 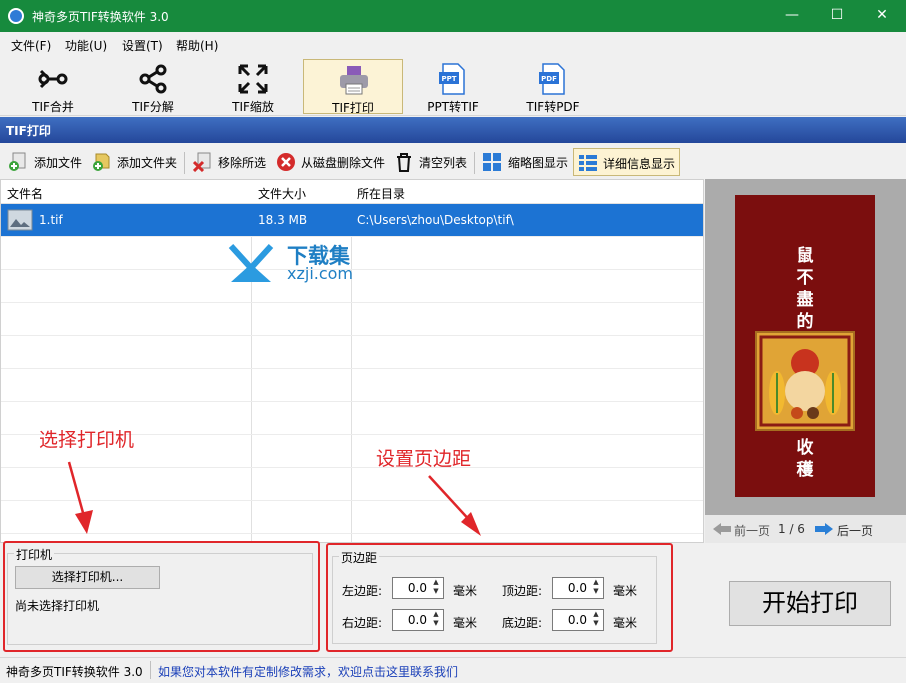 What do you see at coordinates (824, 529) in the screenshot?
I see `next-arrow-icon` at bounding box center [824, 529].